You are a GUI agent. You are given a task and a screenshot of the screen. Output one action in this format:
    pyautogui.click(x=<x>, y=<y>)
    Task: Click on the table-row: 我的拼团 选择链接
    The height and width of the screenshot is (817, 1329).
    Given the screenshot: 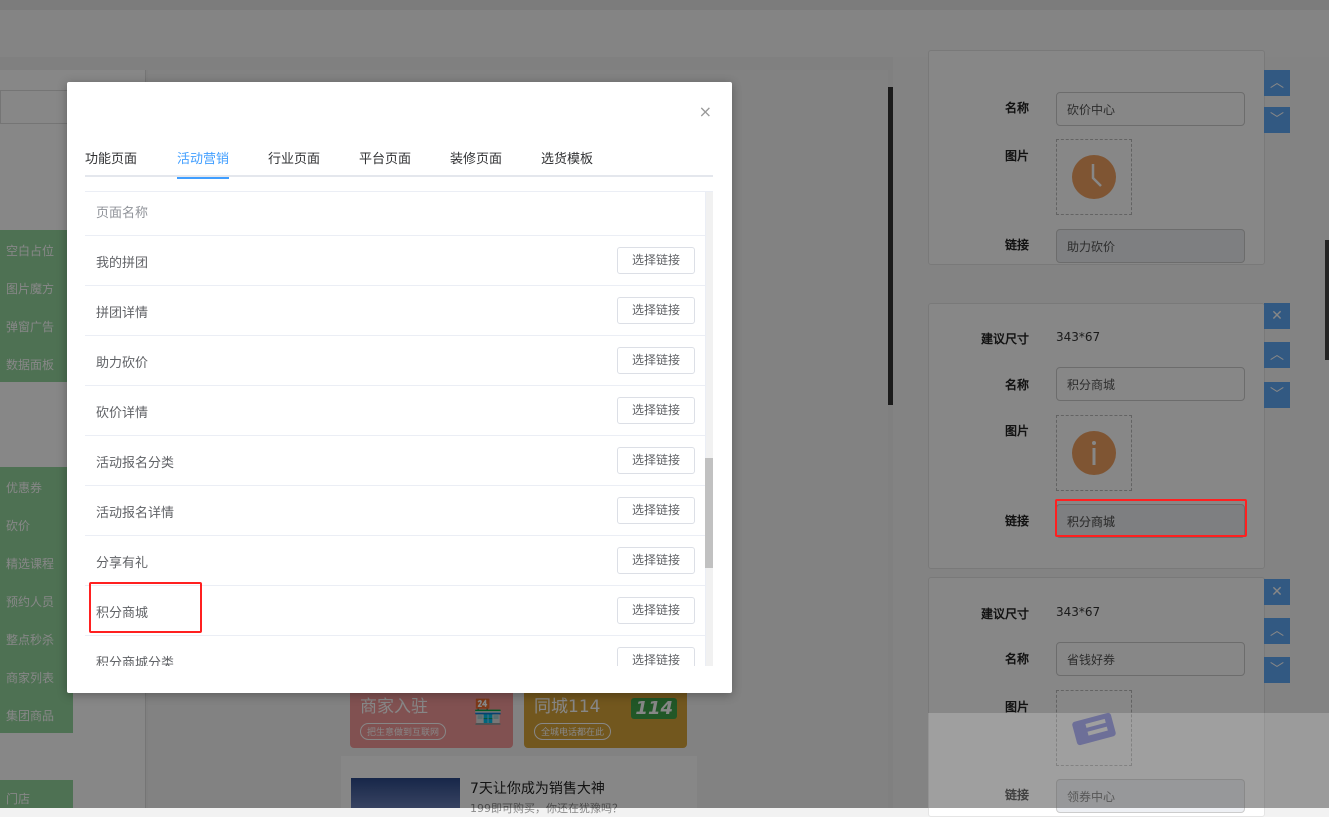 What is the action you would take?
    pyautogui.click(x=395, y=261)
    